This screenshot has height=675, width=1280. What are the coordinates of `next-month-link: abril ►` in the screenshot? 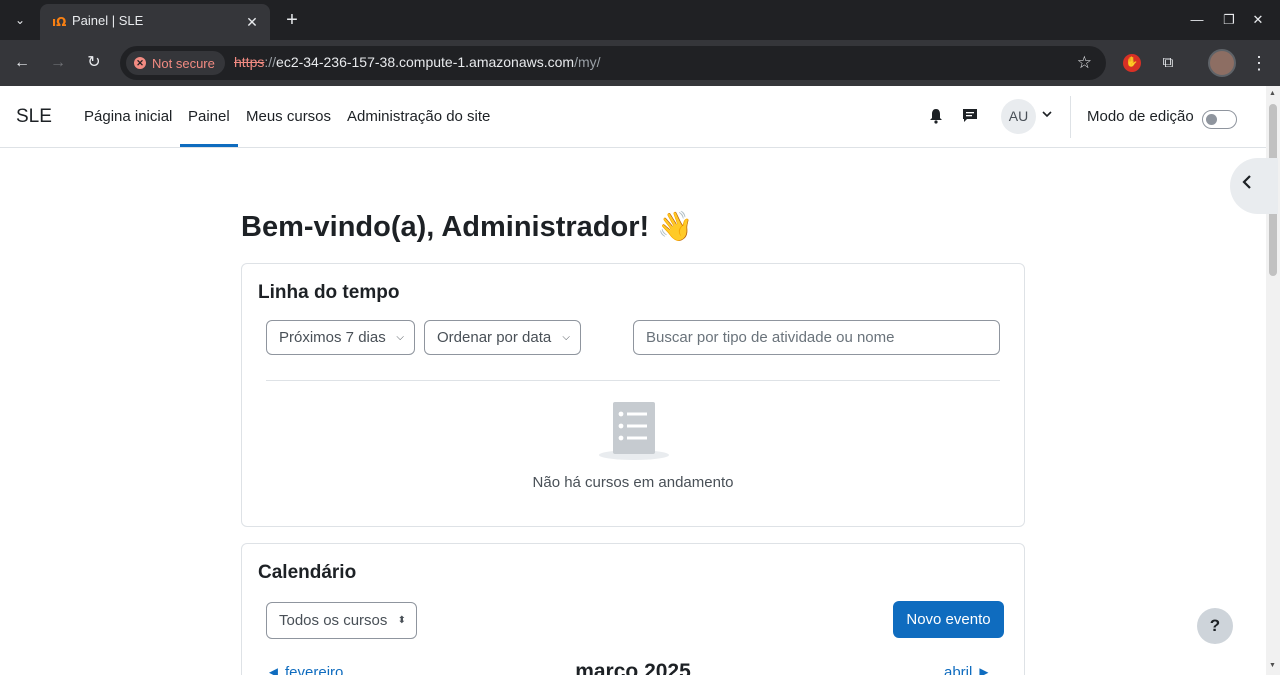 It's located at (967, 669).